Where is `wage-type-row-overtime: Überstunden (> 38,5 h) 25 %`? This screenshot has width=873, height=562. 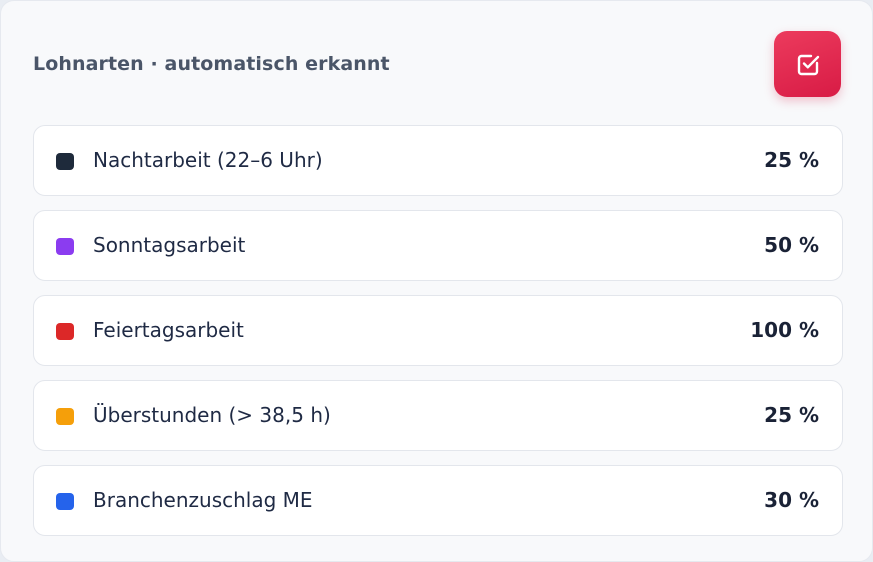
wage-type-row-overtime: Überstunden (> 38,5 h) 25 % is located at coordinates (438, 415).